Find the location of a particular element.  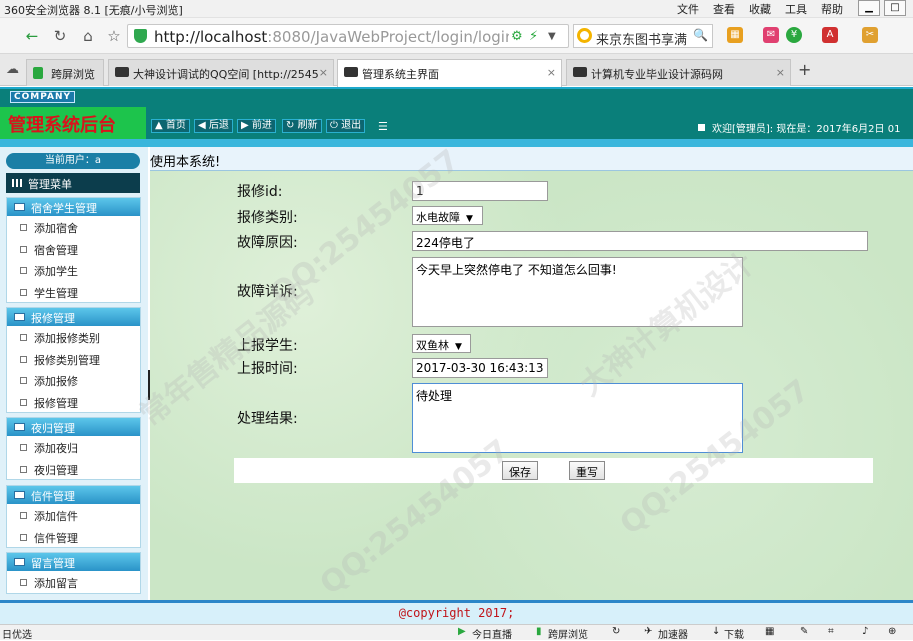

save-button: 保存 is located at coordinates (520, 470).